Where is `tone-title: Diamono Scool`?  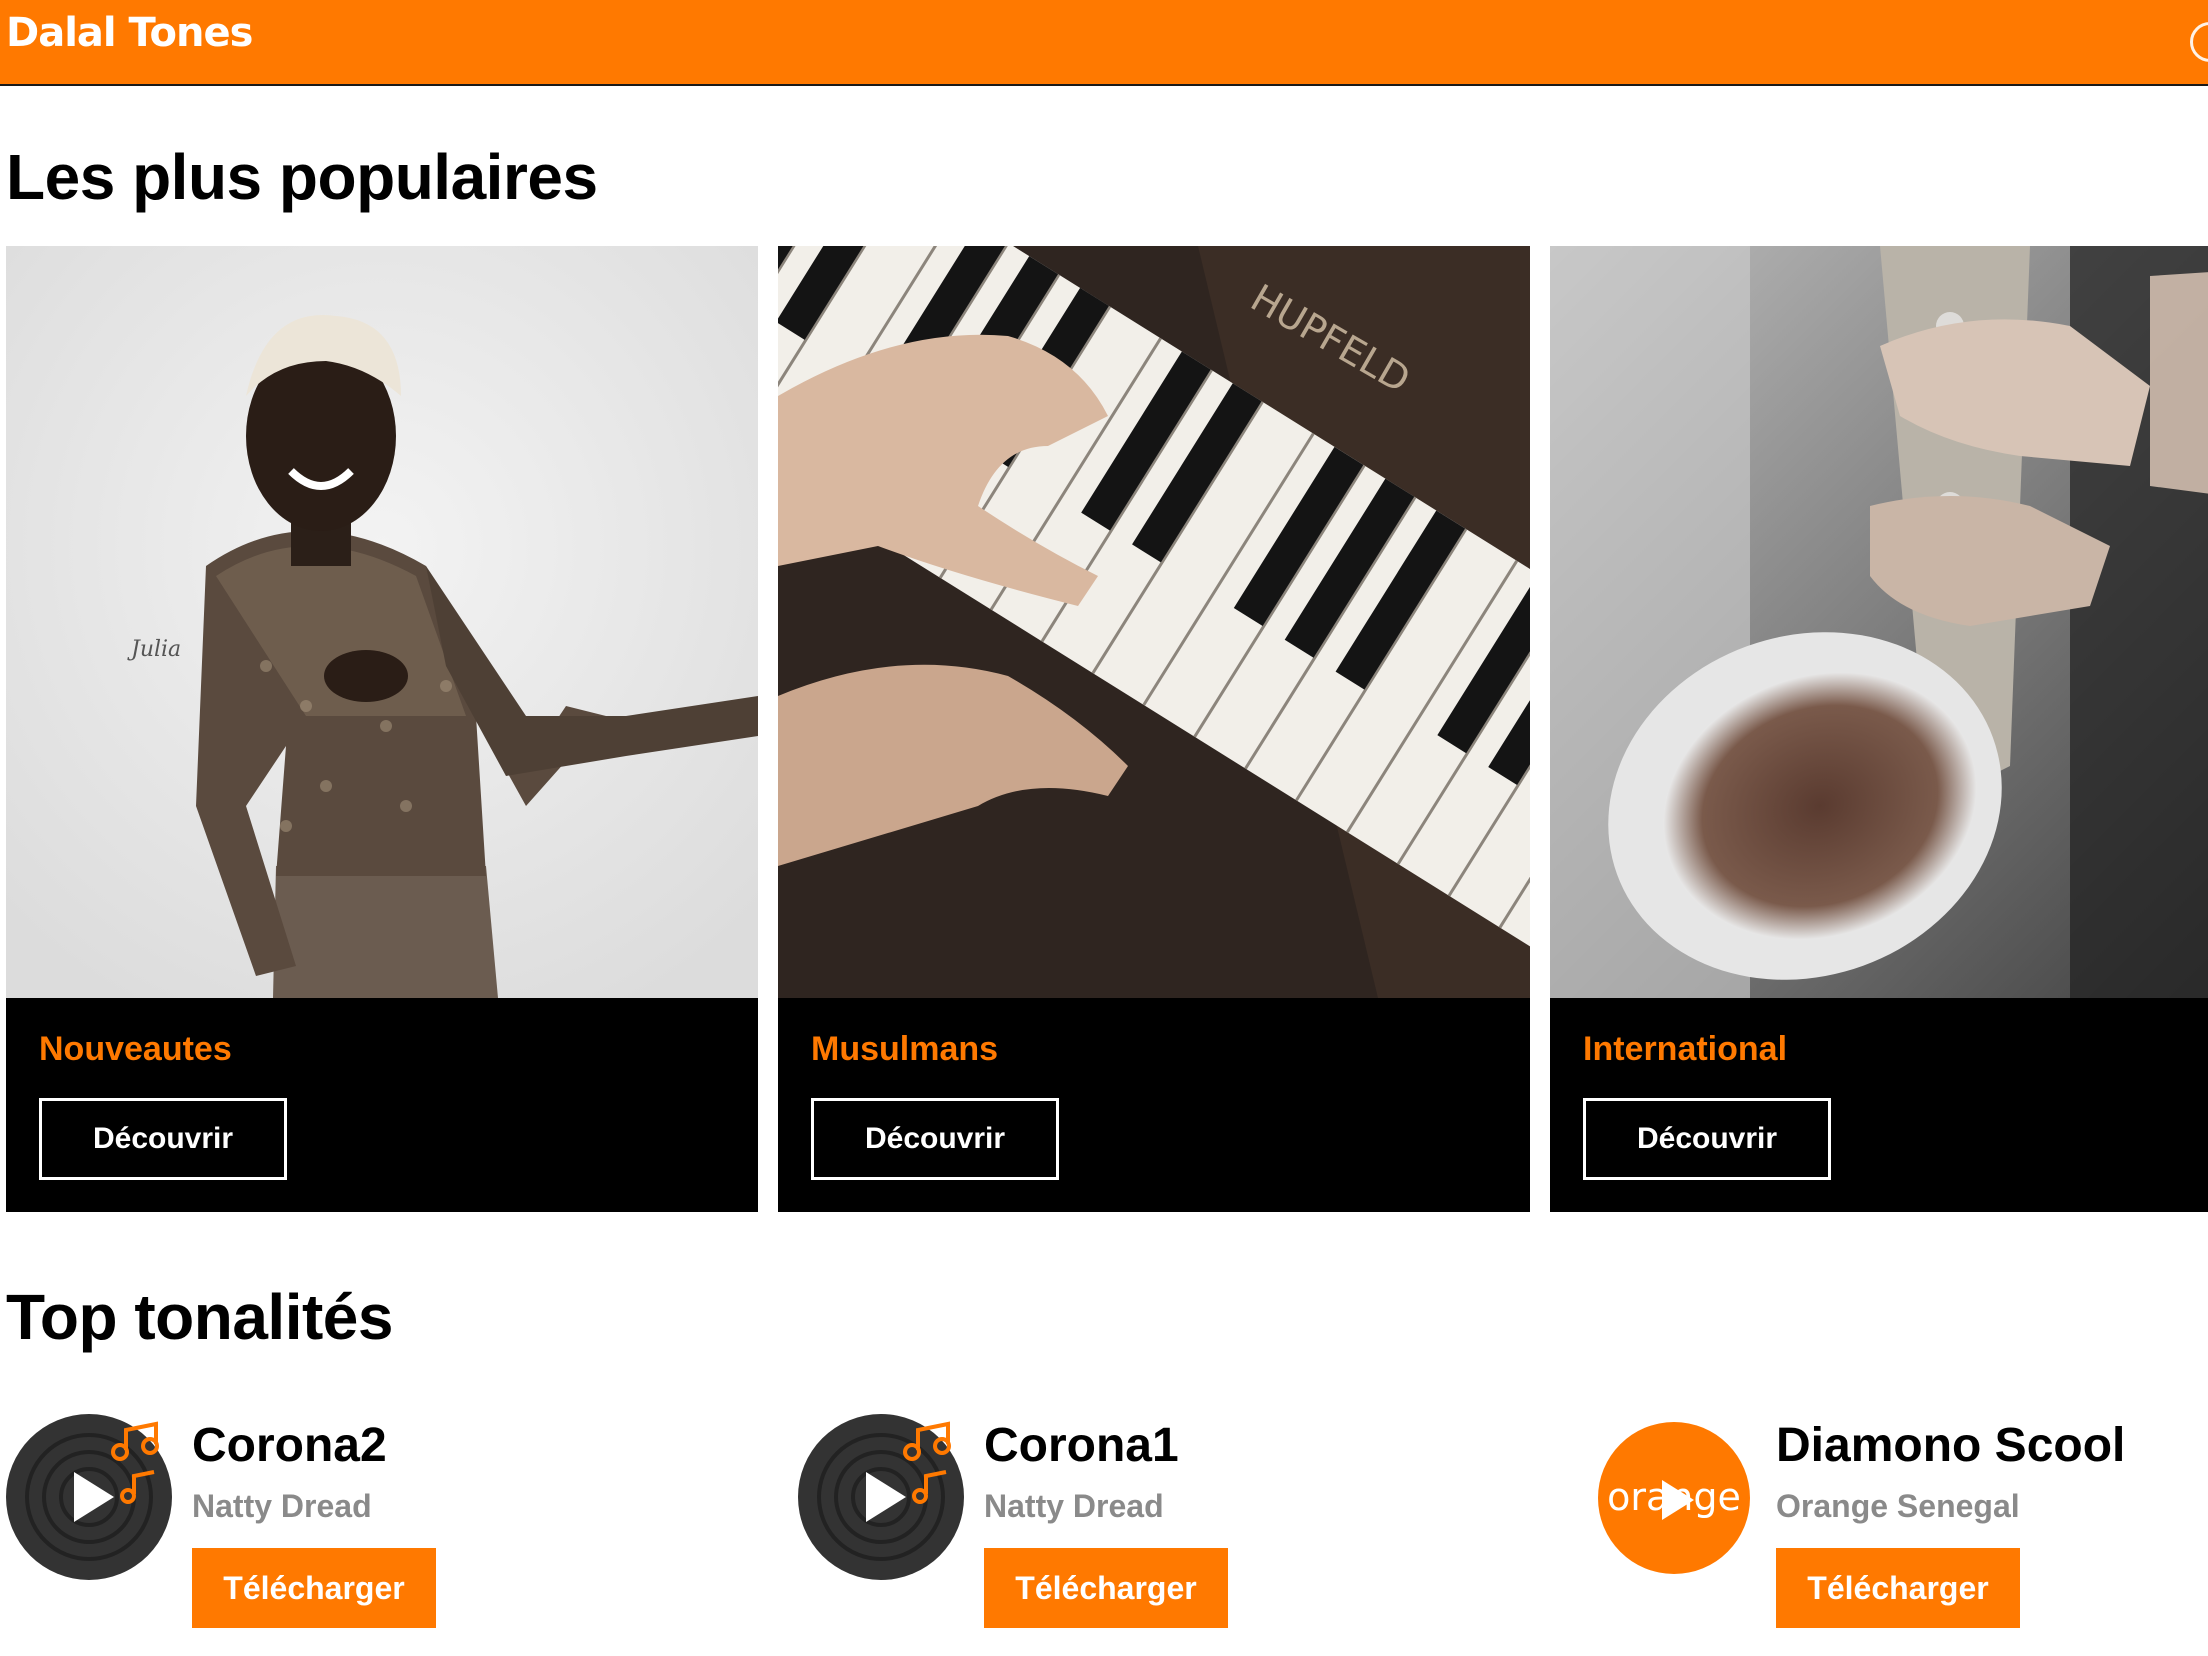
tone-title: Diamono Scool is located at coordinates (1950, 1445).